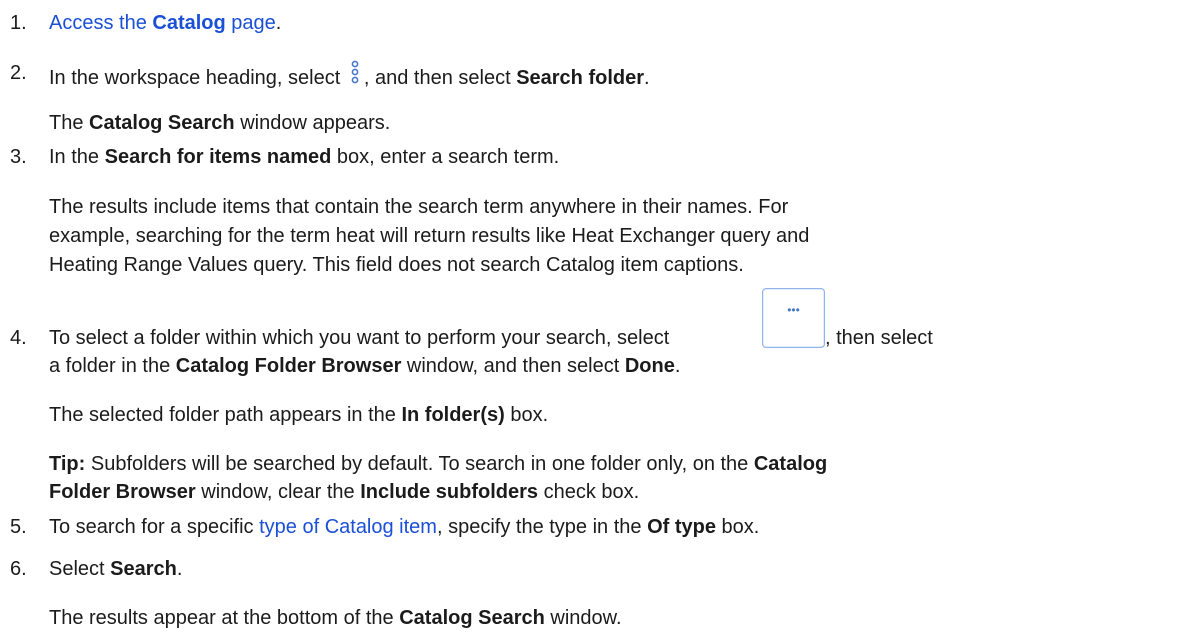 This screenshot has width=1192, height=642. Describe the element at coordinates (18, 157) in the screenshot. I see `step-number: 3.` at that location.